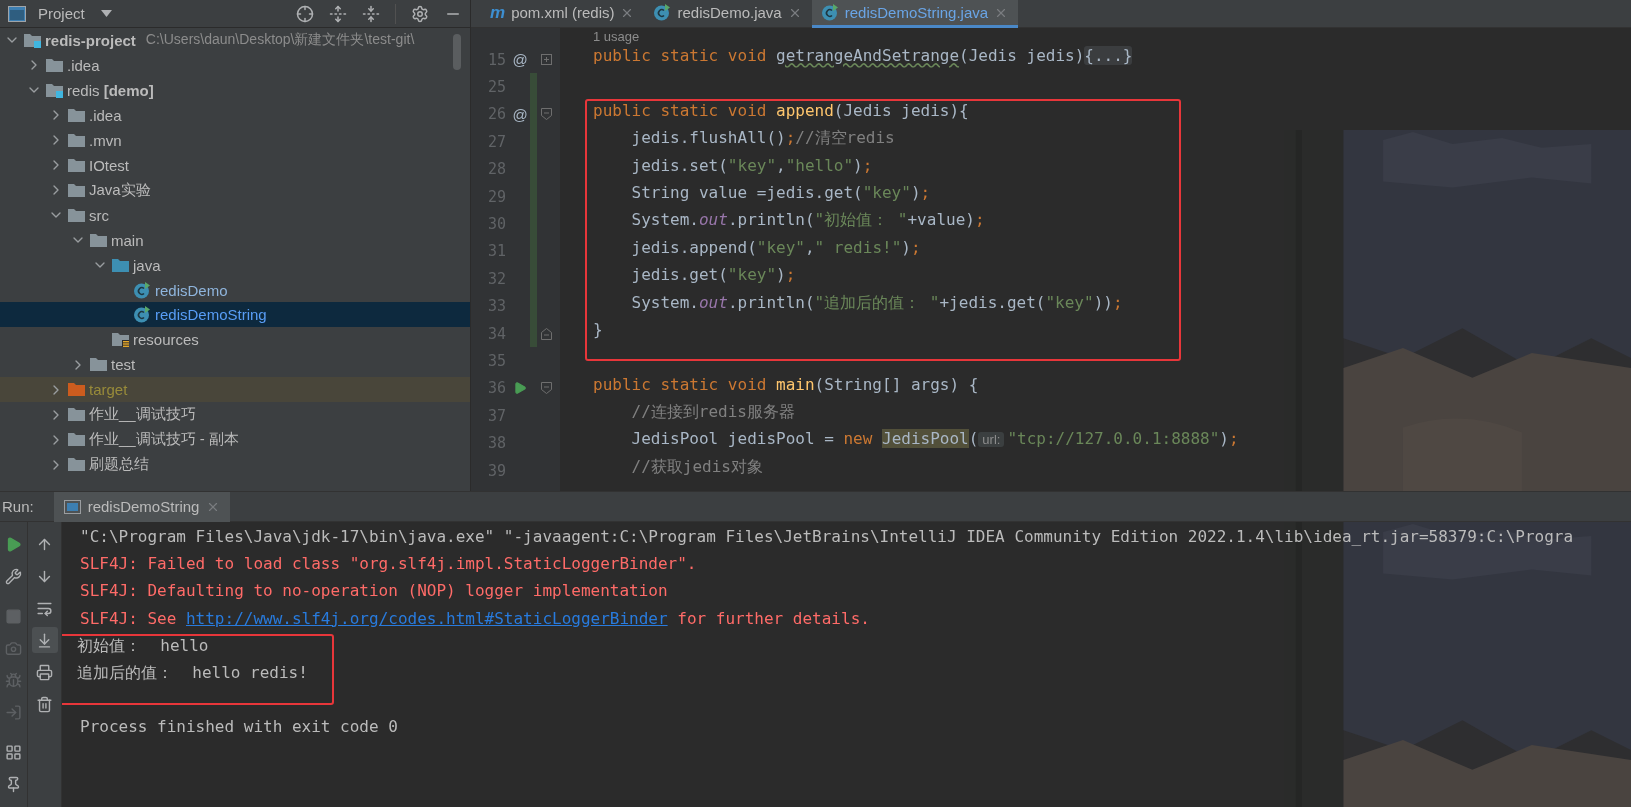 This screenshot has height=807, width=1631. What do you see at coordinates (13, 752) in the screenshot?
I see `layout-icon` at bounding box center [13, 752].